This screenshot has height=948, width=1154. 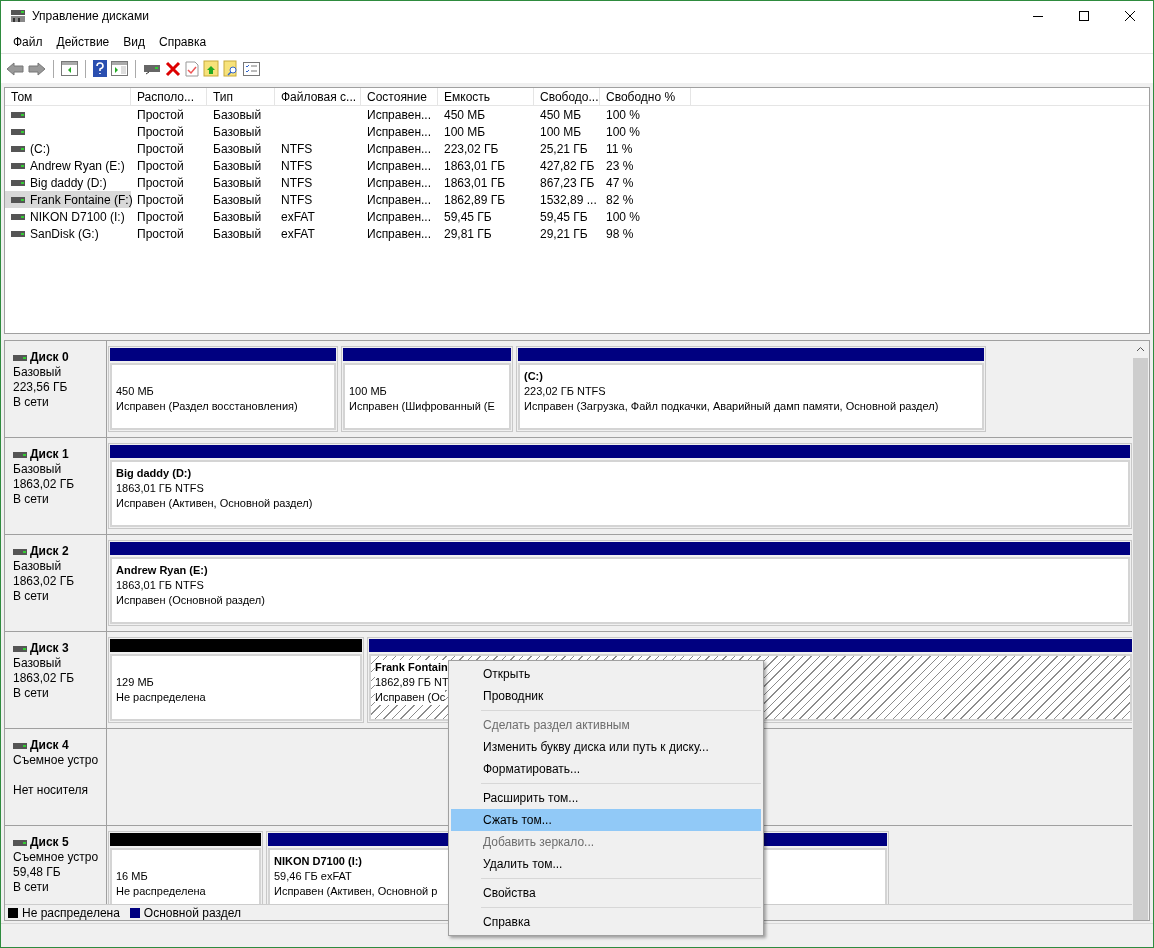 I want to click on partition-info: Исправен (Шифрованный (E, so click(x=422, y=406).